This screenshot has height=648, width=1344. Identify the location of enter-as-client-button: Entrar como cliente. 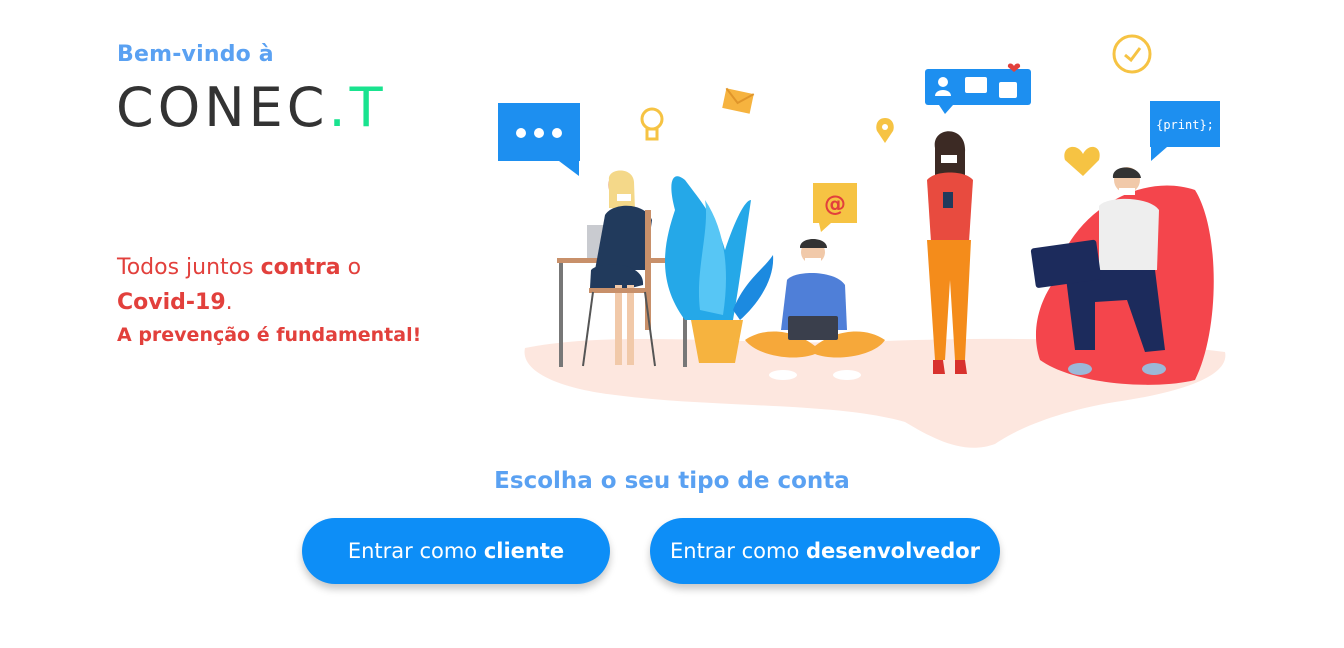
(456, 551).